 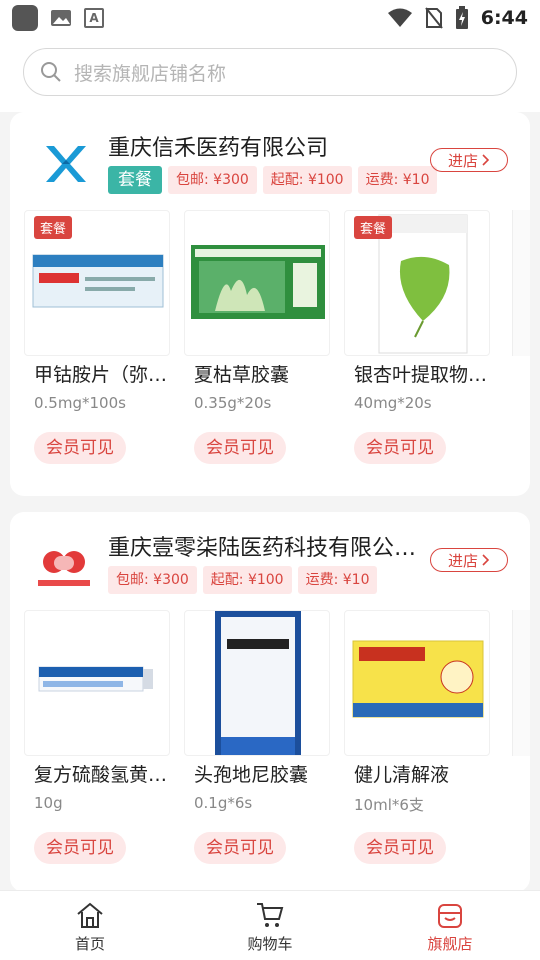 What do you see at coordinates (223, 803) in the screenshot?
I see `product-spec: 0.1g*6s` at bounding box center [223, 803].